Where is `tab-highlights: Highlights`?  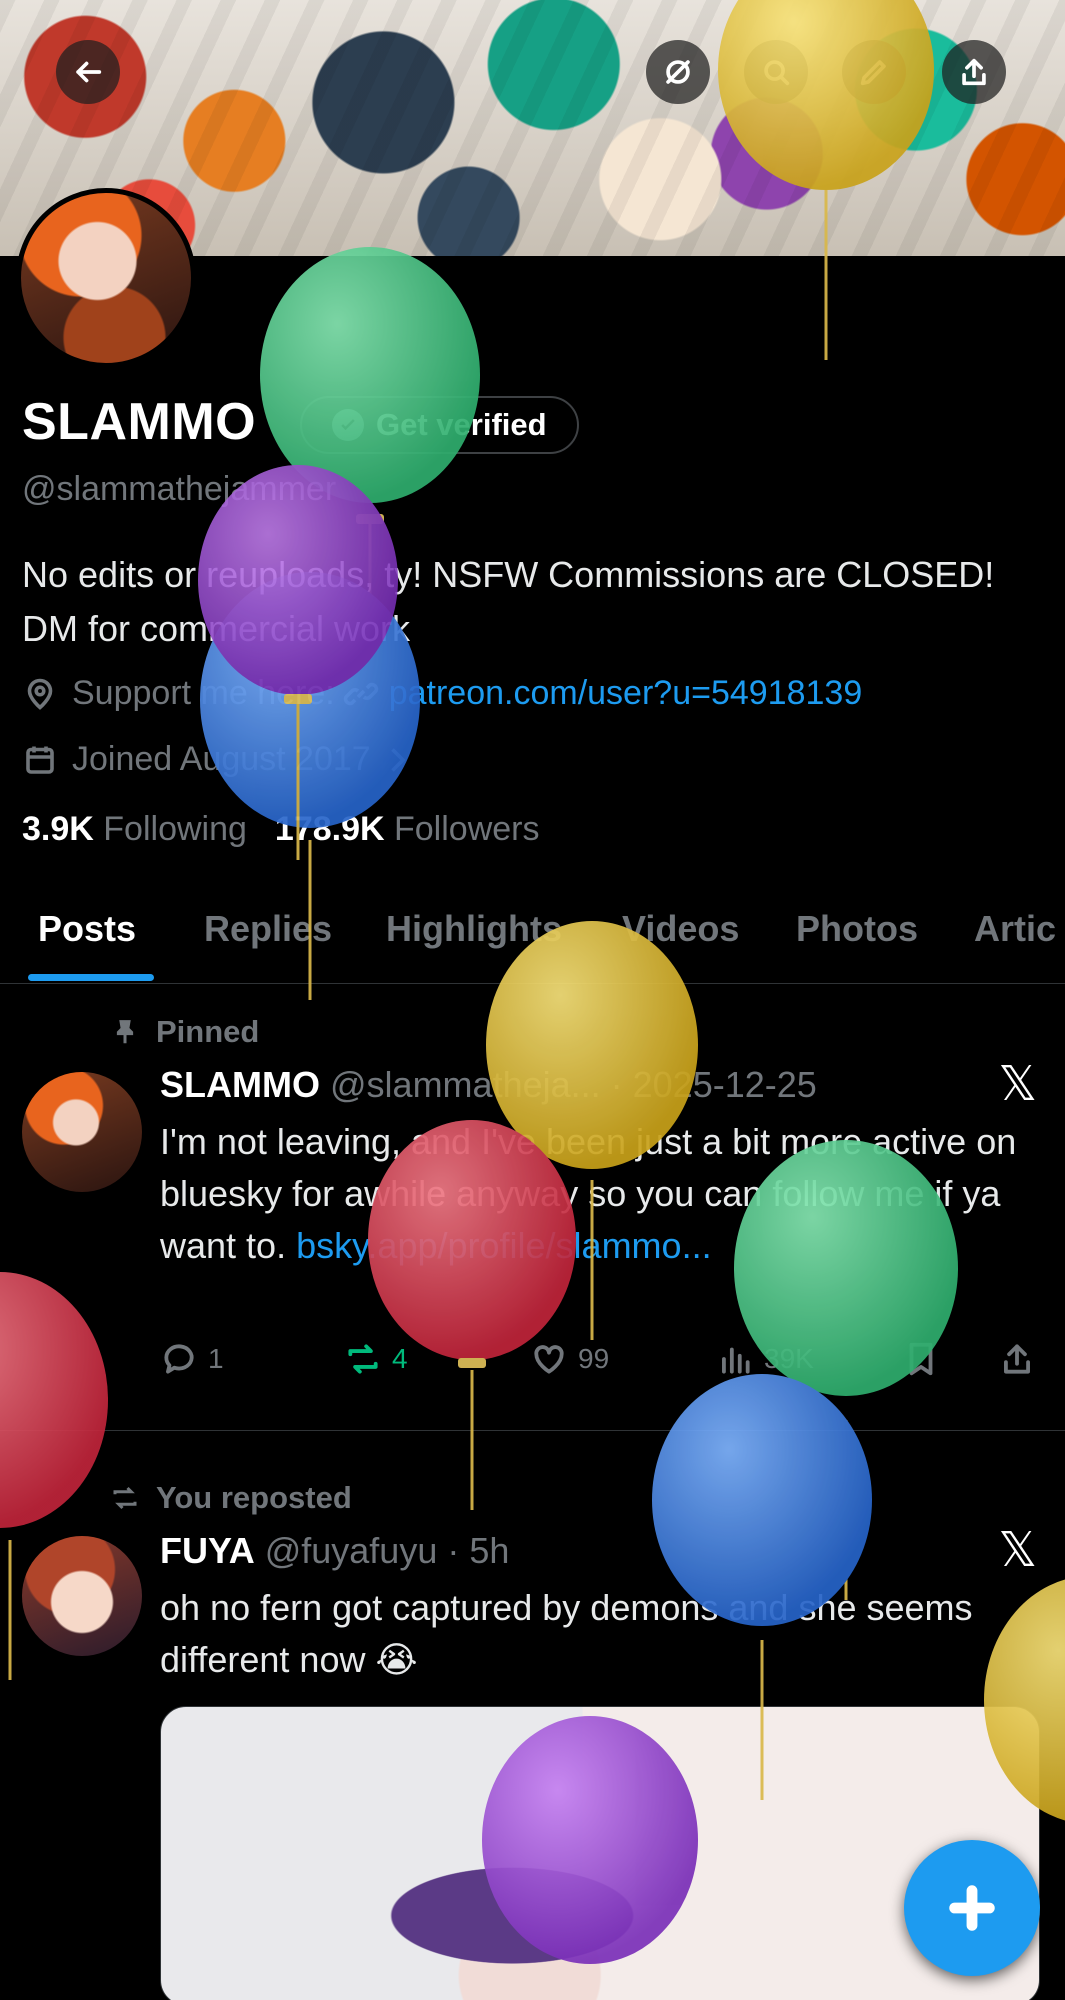
tab-highlights: Highlights is located at coordinates (474, 929).